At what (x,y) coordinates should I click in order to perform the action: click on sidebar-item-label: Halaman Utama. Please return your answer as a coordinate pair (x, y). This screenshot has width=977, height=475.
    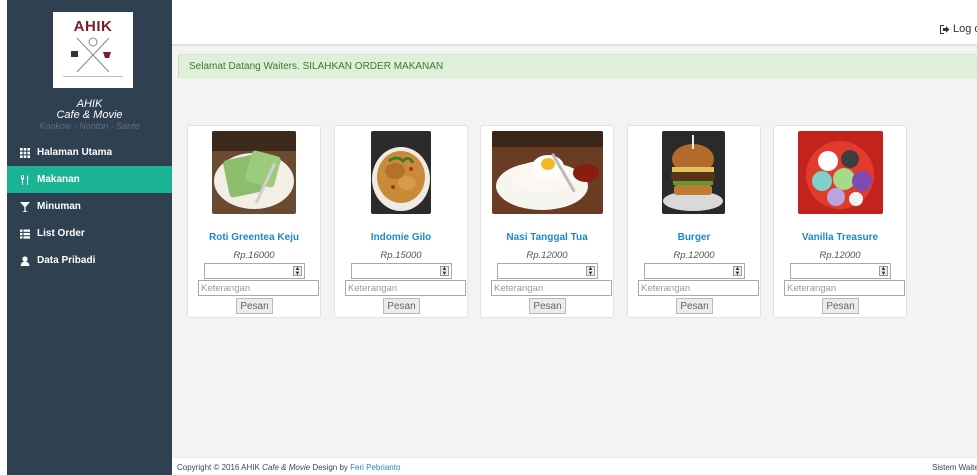
    Looking at the image, I should click on (75, 152).